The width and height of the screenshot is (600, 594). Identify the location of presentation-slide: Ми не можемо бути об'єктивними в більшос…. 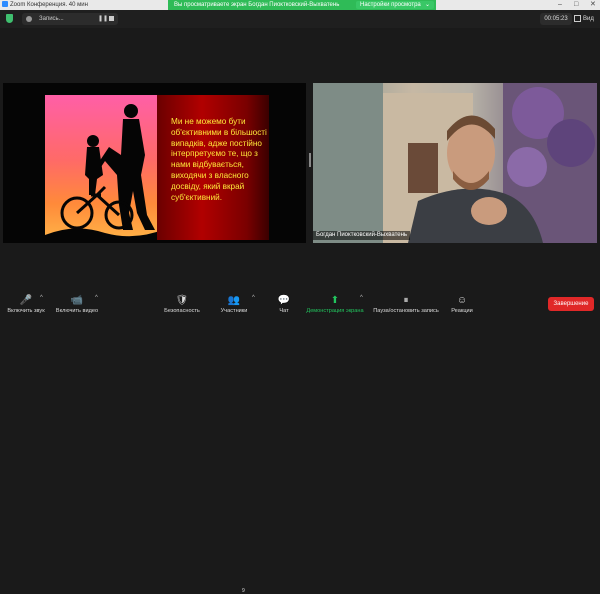
(157, 167).